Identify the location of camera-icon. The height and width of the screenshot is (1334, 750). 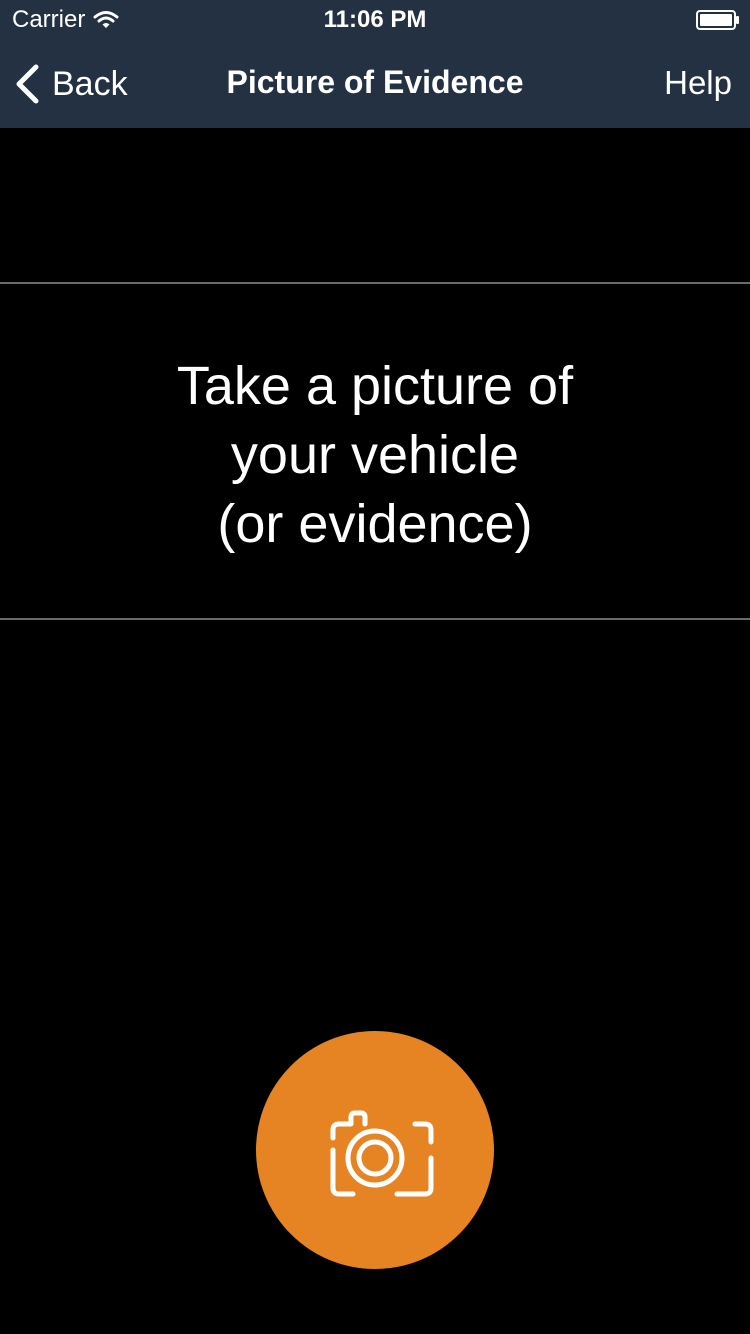
(382, 1153).